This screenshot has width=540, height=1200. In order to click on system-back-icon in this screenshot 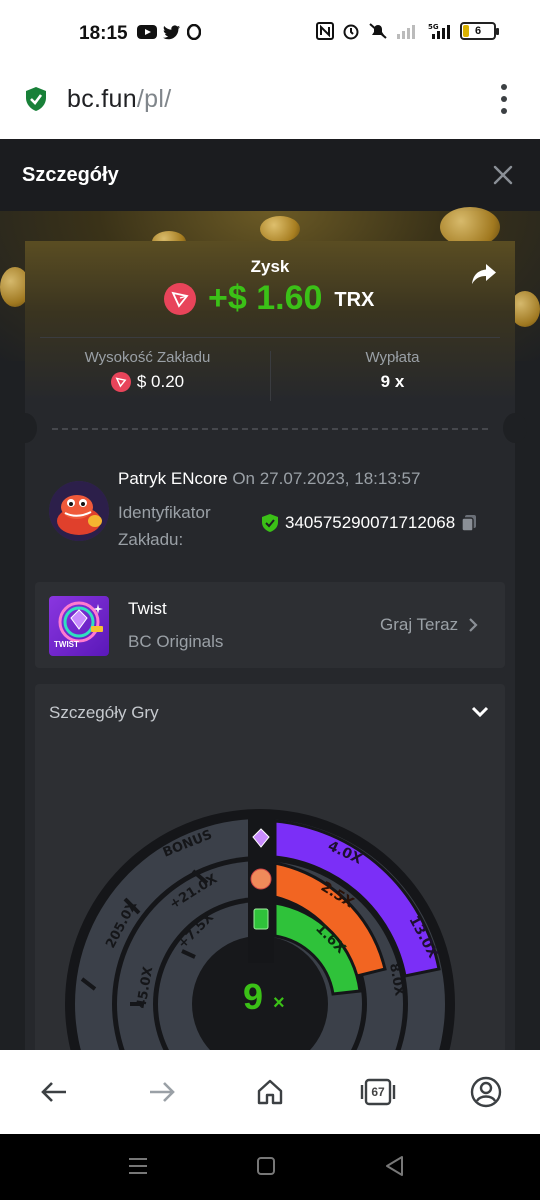, I will do `click(394, 1166)`.